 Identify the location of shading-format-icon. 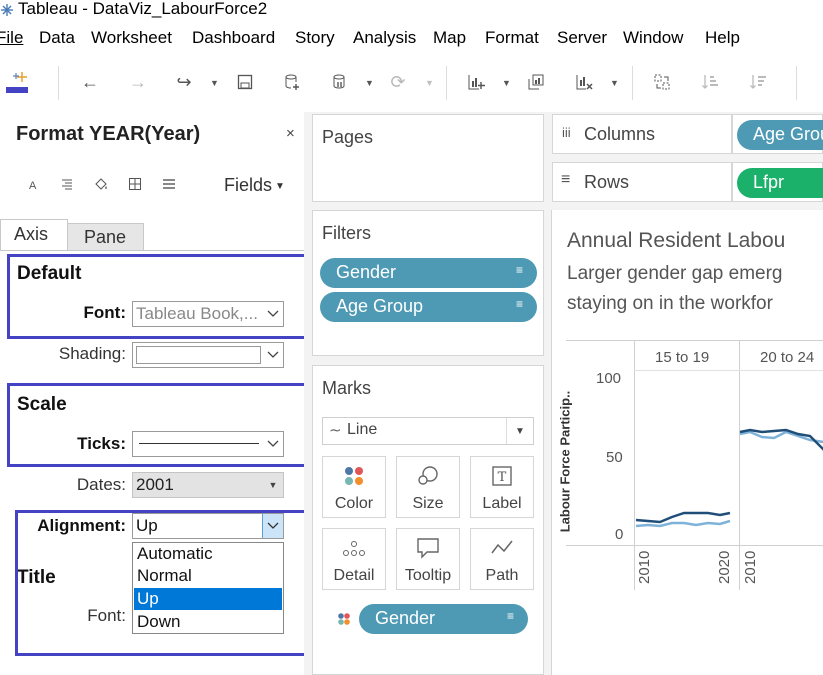
(101, 185).